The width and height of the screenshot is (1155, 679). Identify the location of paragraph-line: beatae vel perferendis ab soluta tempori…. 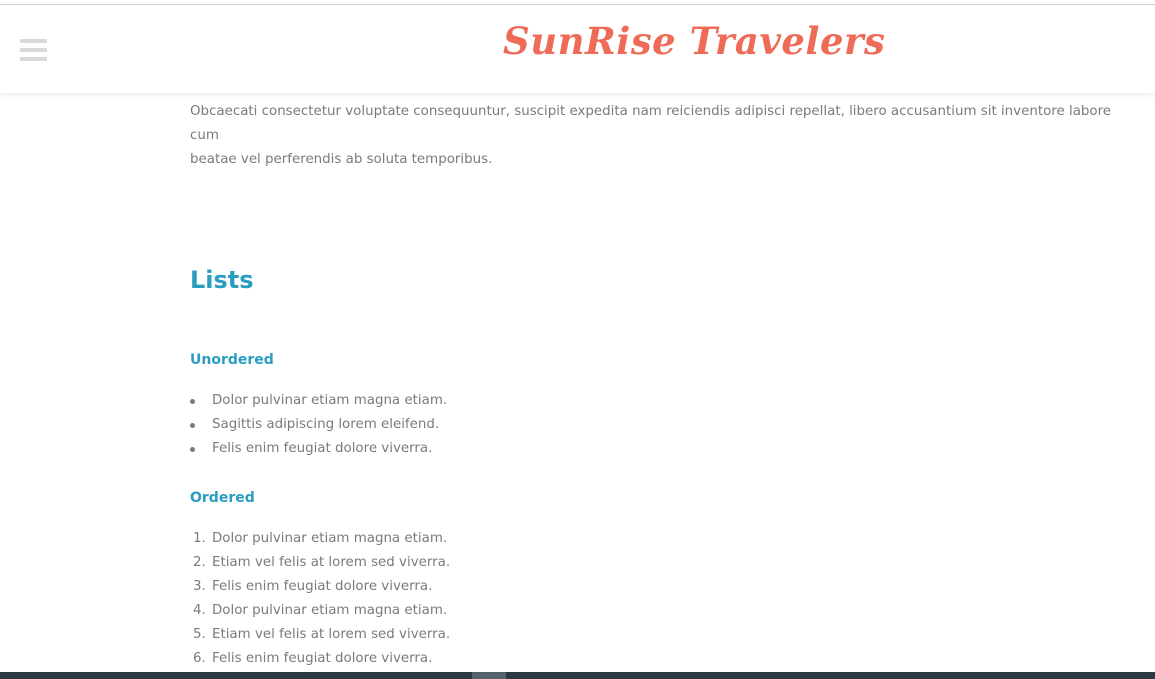
(341, 159).